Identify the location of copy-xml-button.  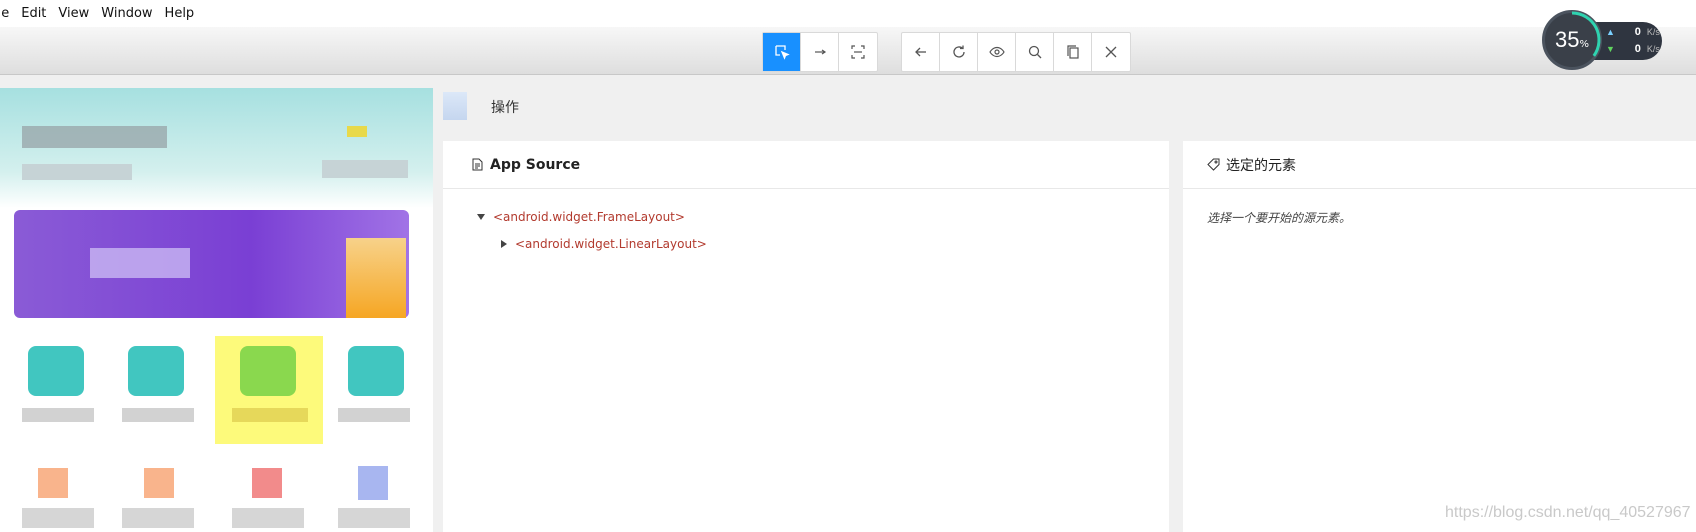
(1073, 52).